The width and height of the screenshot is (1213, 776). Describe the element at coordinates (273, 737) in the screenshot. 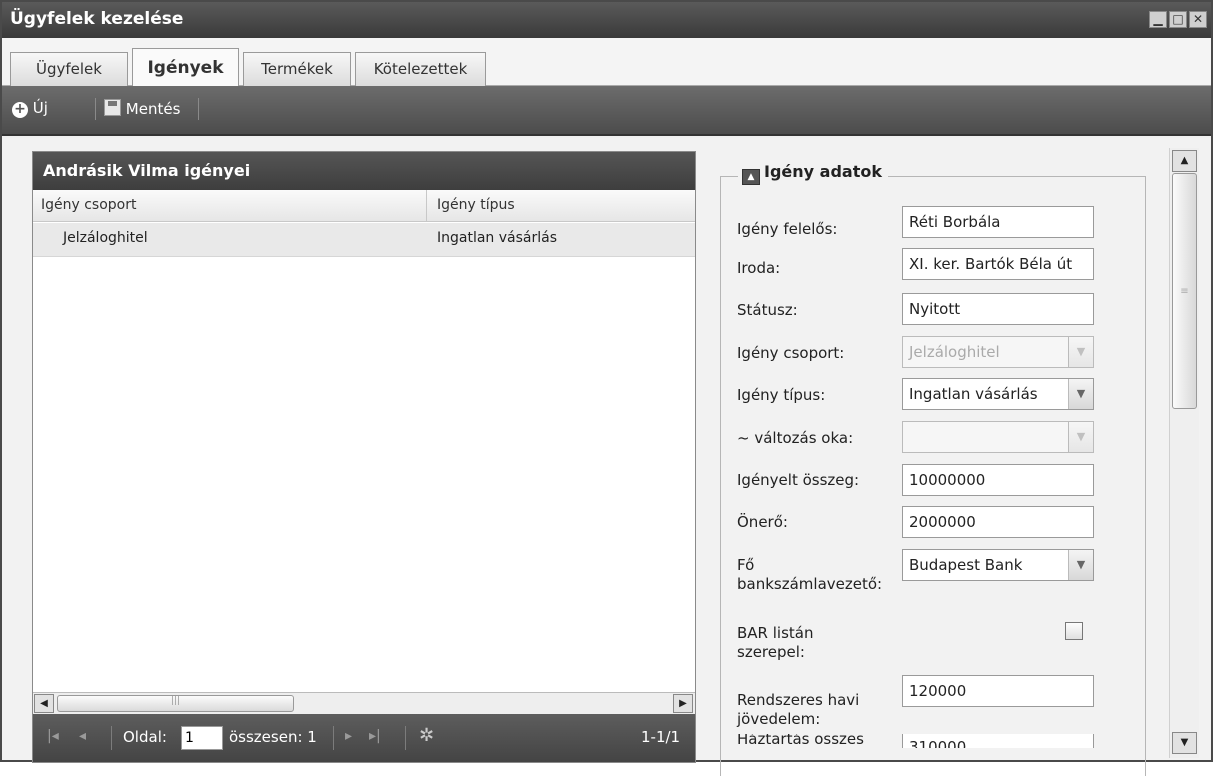

I see `total-pages-label: összesen: 1` at that location.